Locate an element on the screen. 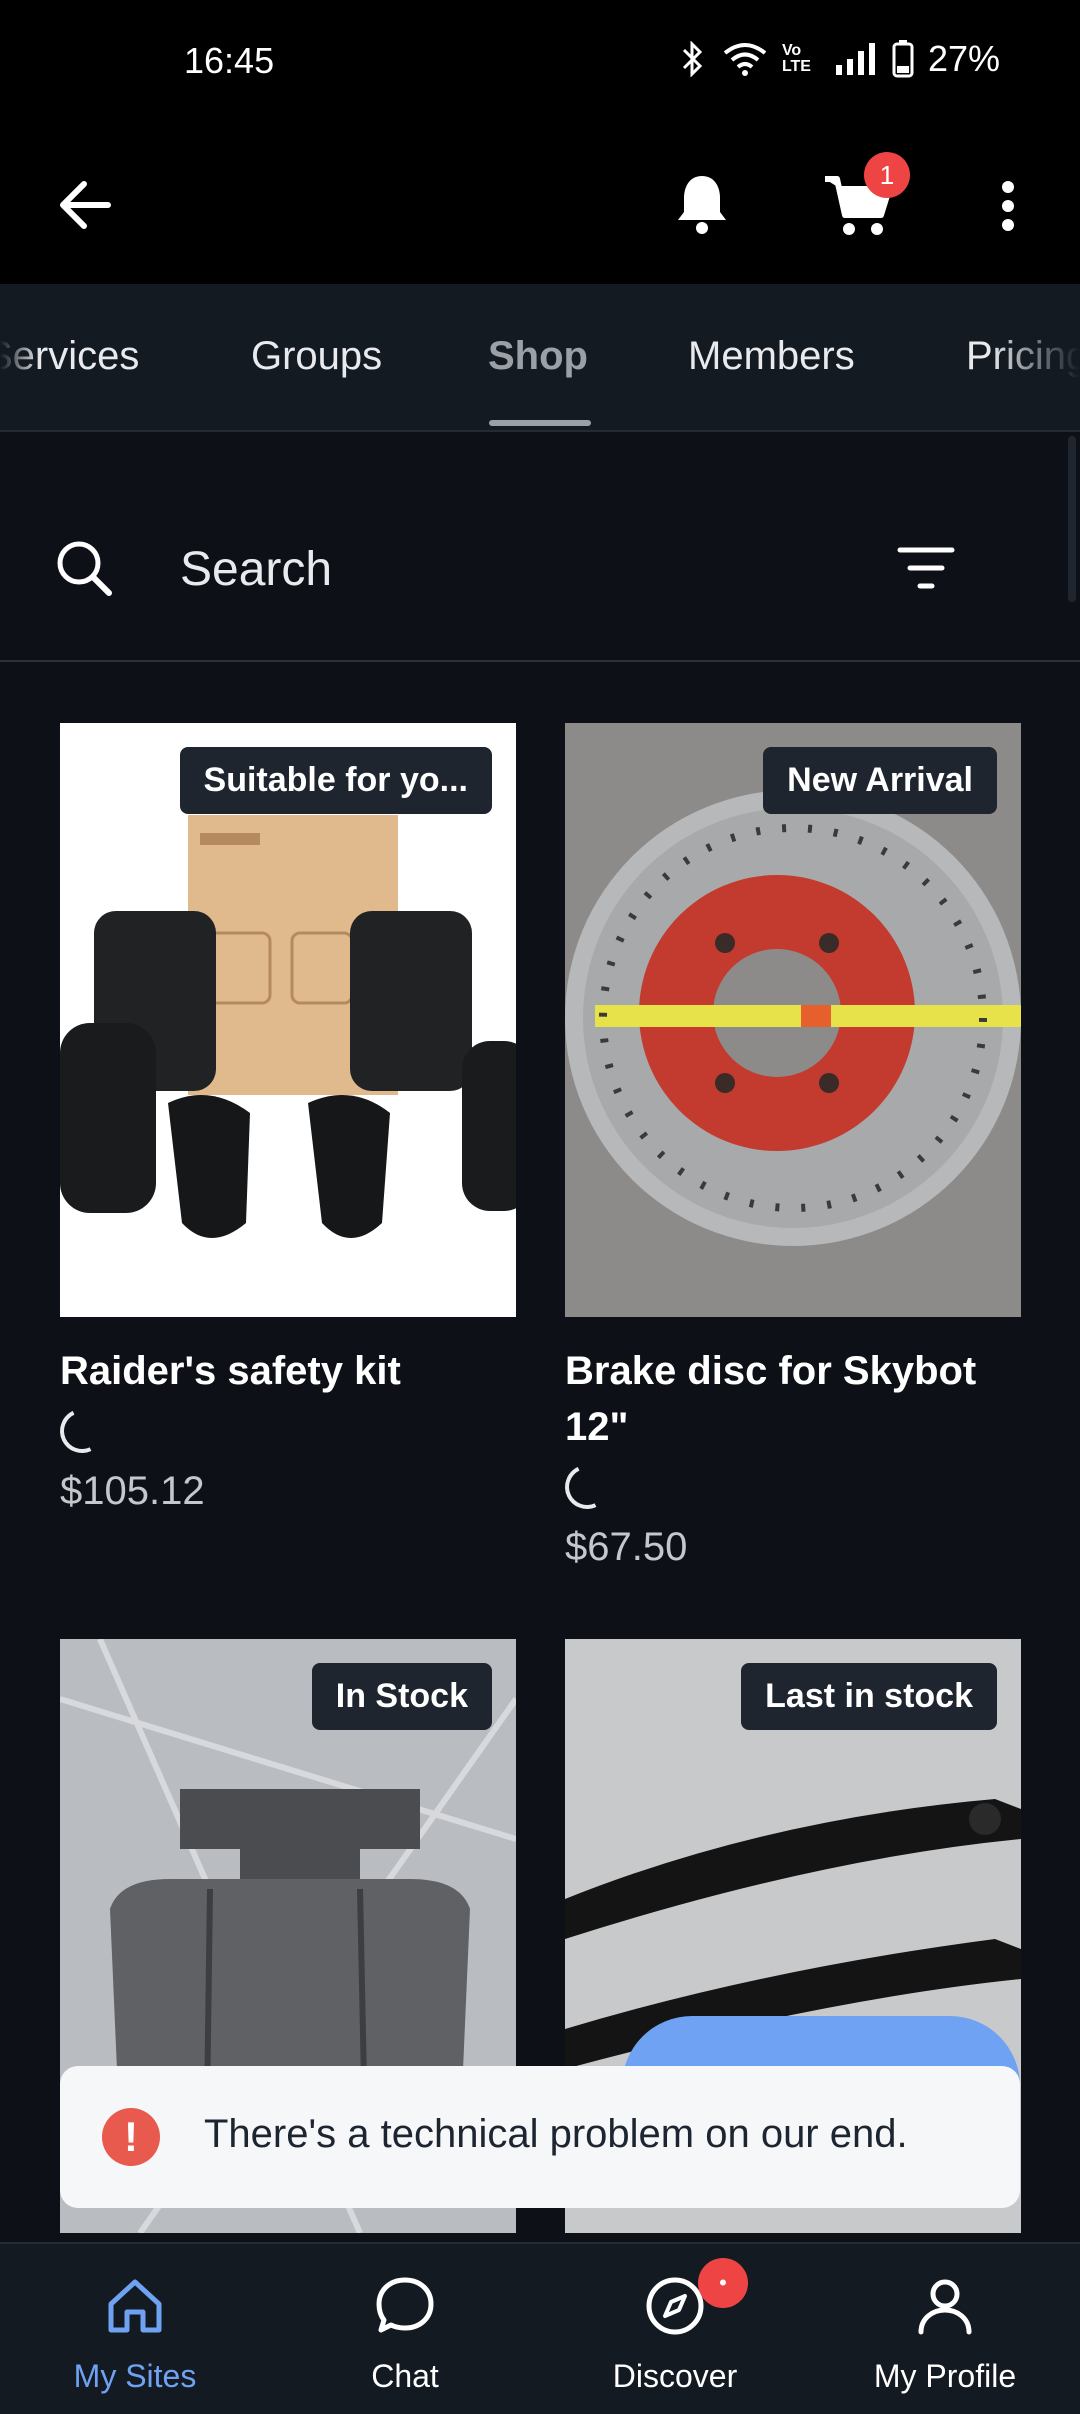 This screenshot has width=1080, height=2414. more-vertical-icon is located at coordinates (1008, 206).